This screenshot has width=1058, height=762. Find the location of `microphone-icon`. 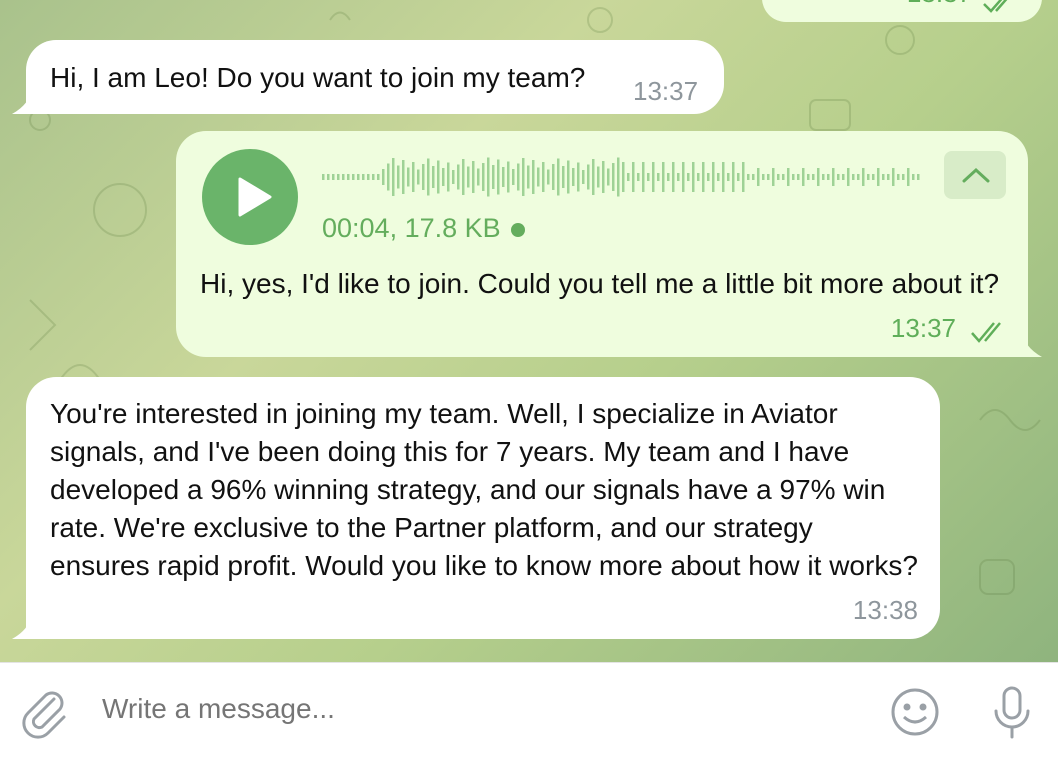

microphone-icon is located at coordinates (1012, 713).